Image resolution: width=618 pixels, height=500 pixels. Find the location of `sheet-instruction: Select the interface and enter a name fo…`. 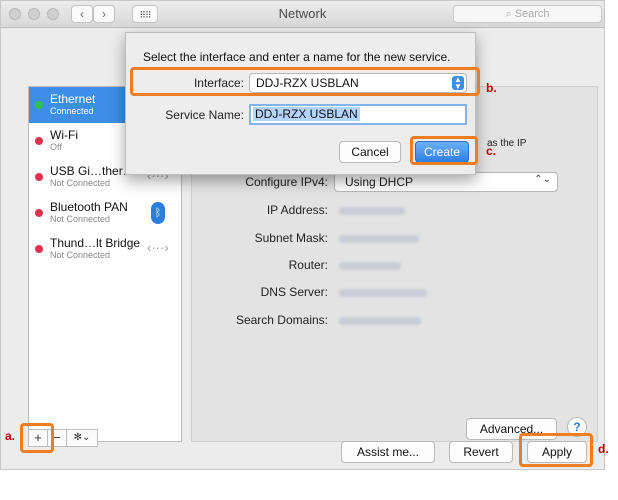

sheet-instruction: Select the interface and enter a name fo… is located at coordinates (297, 57).